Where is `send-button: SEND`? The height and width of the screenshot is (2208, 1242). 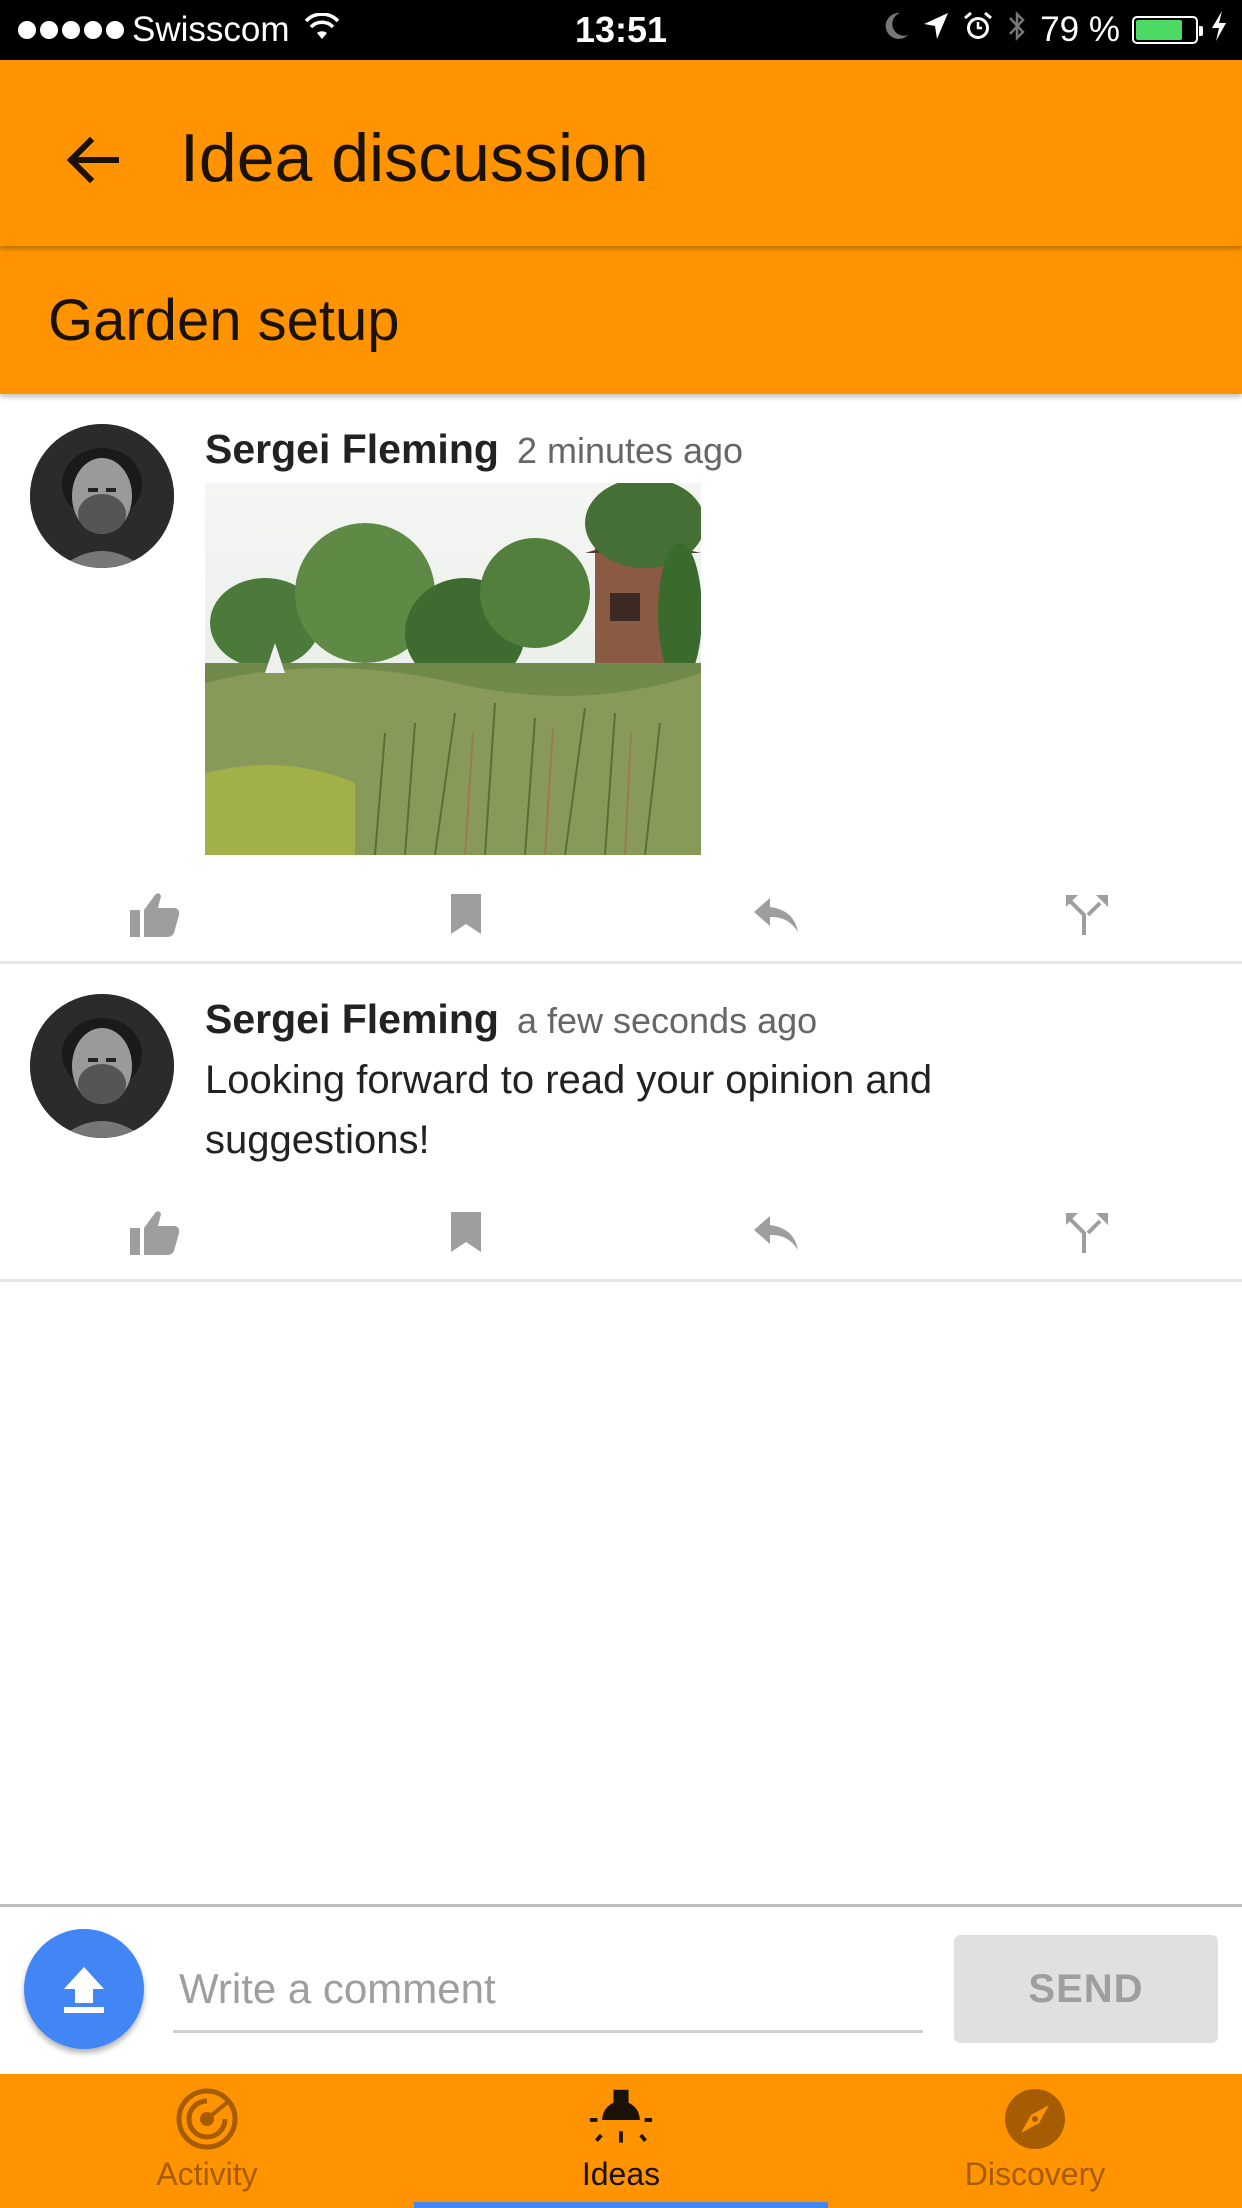
send-button: SEND is located at coordinates (1086, 1989).